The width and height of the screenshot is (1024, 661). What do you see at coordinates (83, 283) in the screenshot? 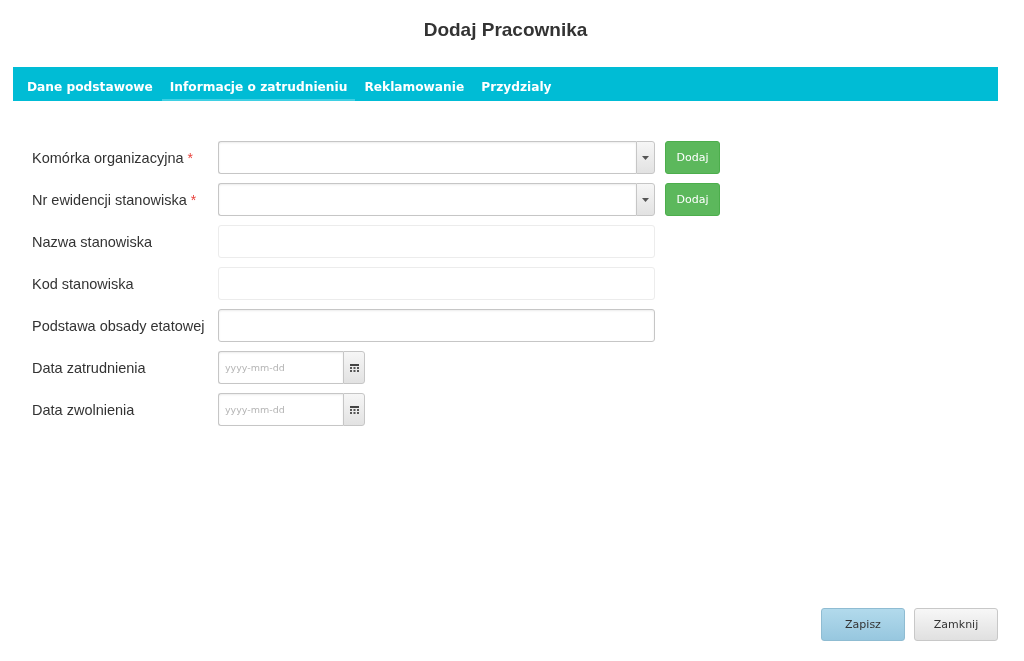
I see `field-label: Kod stanowiska` at bounding box center [83, 283].